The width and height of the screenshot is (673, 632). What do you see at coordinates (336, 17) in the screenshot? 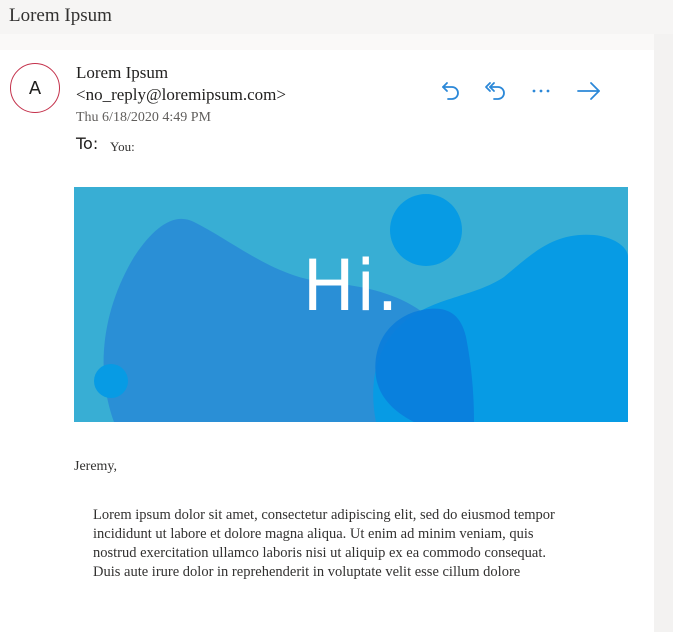
I see `subject-bar: Lorem Ipsum` at bounding box center [336, 17].